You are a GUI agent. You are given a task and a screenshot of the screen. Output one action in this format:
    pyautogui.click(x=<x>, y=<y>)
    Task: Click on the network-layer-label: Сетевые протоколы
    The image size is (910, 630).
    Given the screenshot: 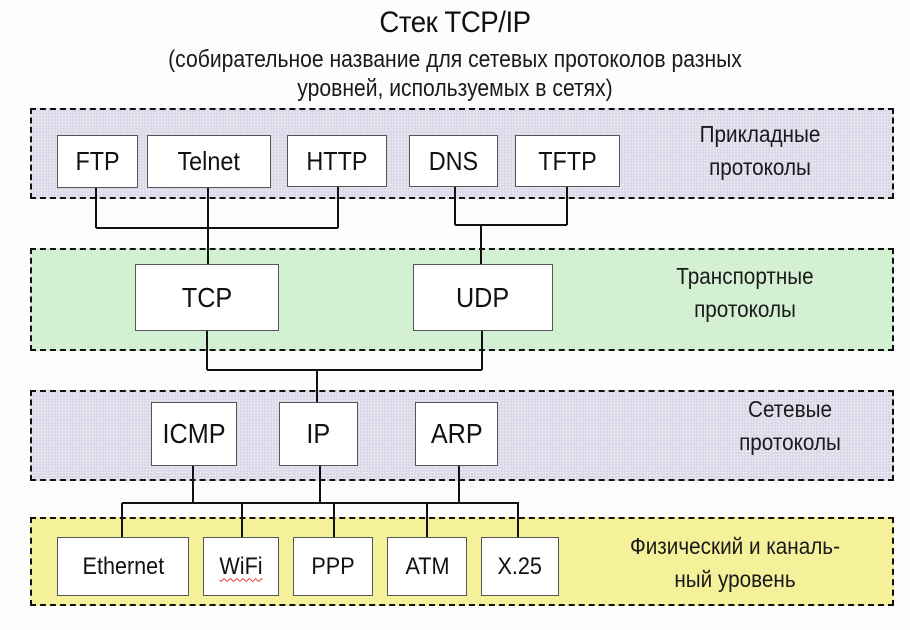 What is the action you would take?
    pyautogui.click(x=790, y=425)
    